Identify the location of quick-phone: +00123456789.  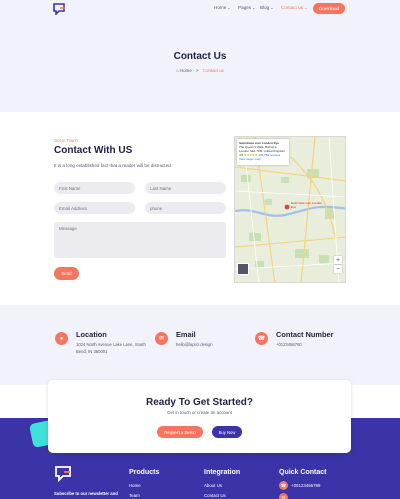
(305, 485).